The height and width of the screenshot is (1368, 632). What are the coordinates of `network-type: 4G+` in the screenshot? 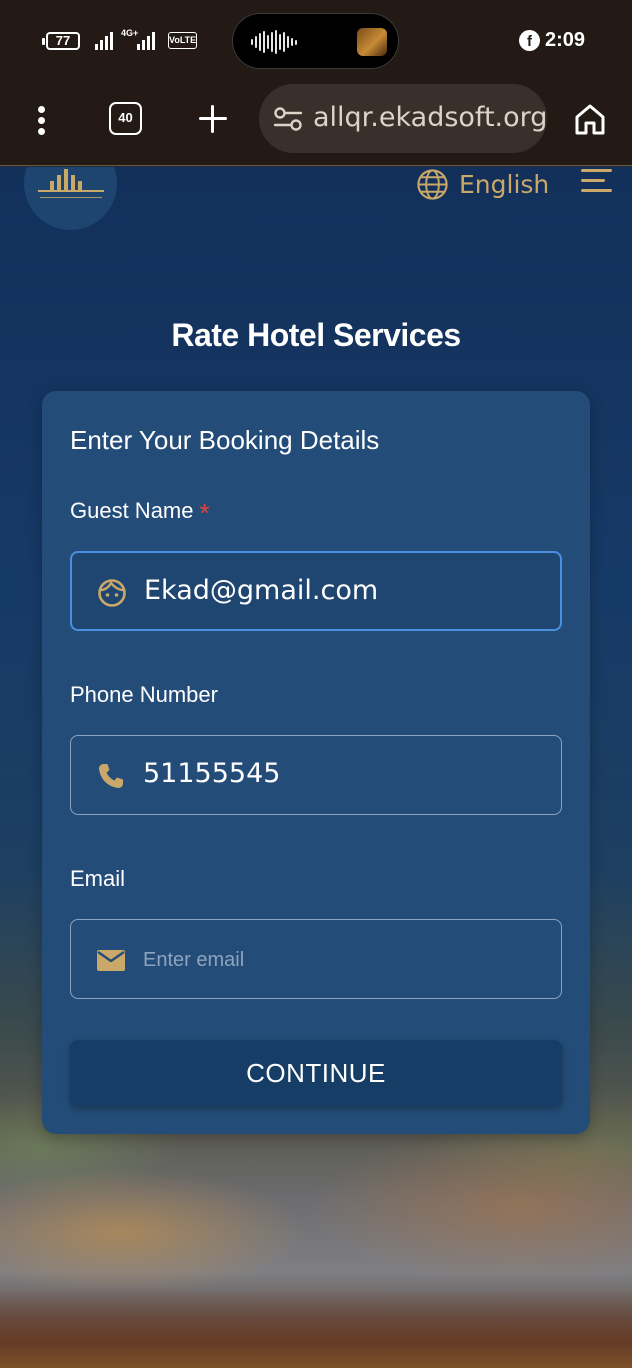 It's located at (130, 33).